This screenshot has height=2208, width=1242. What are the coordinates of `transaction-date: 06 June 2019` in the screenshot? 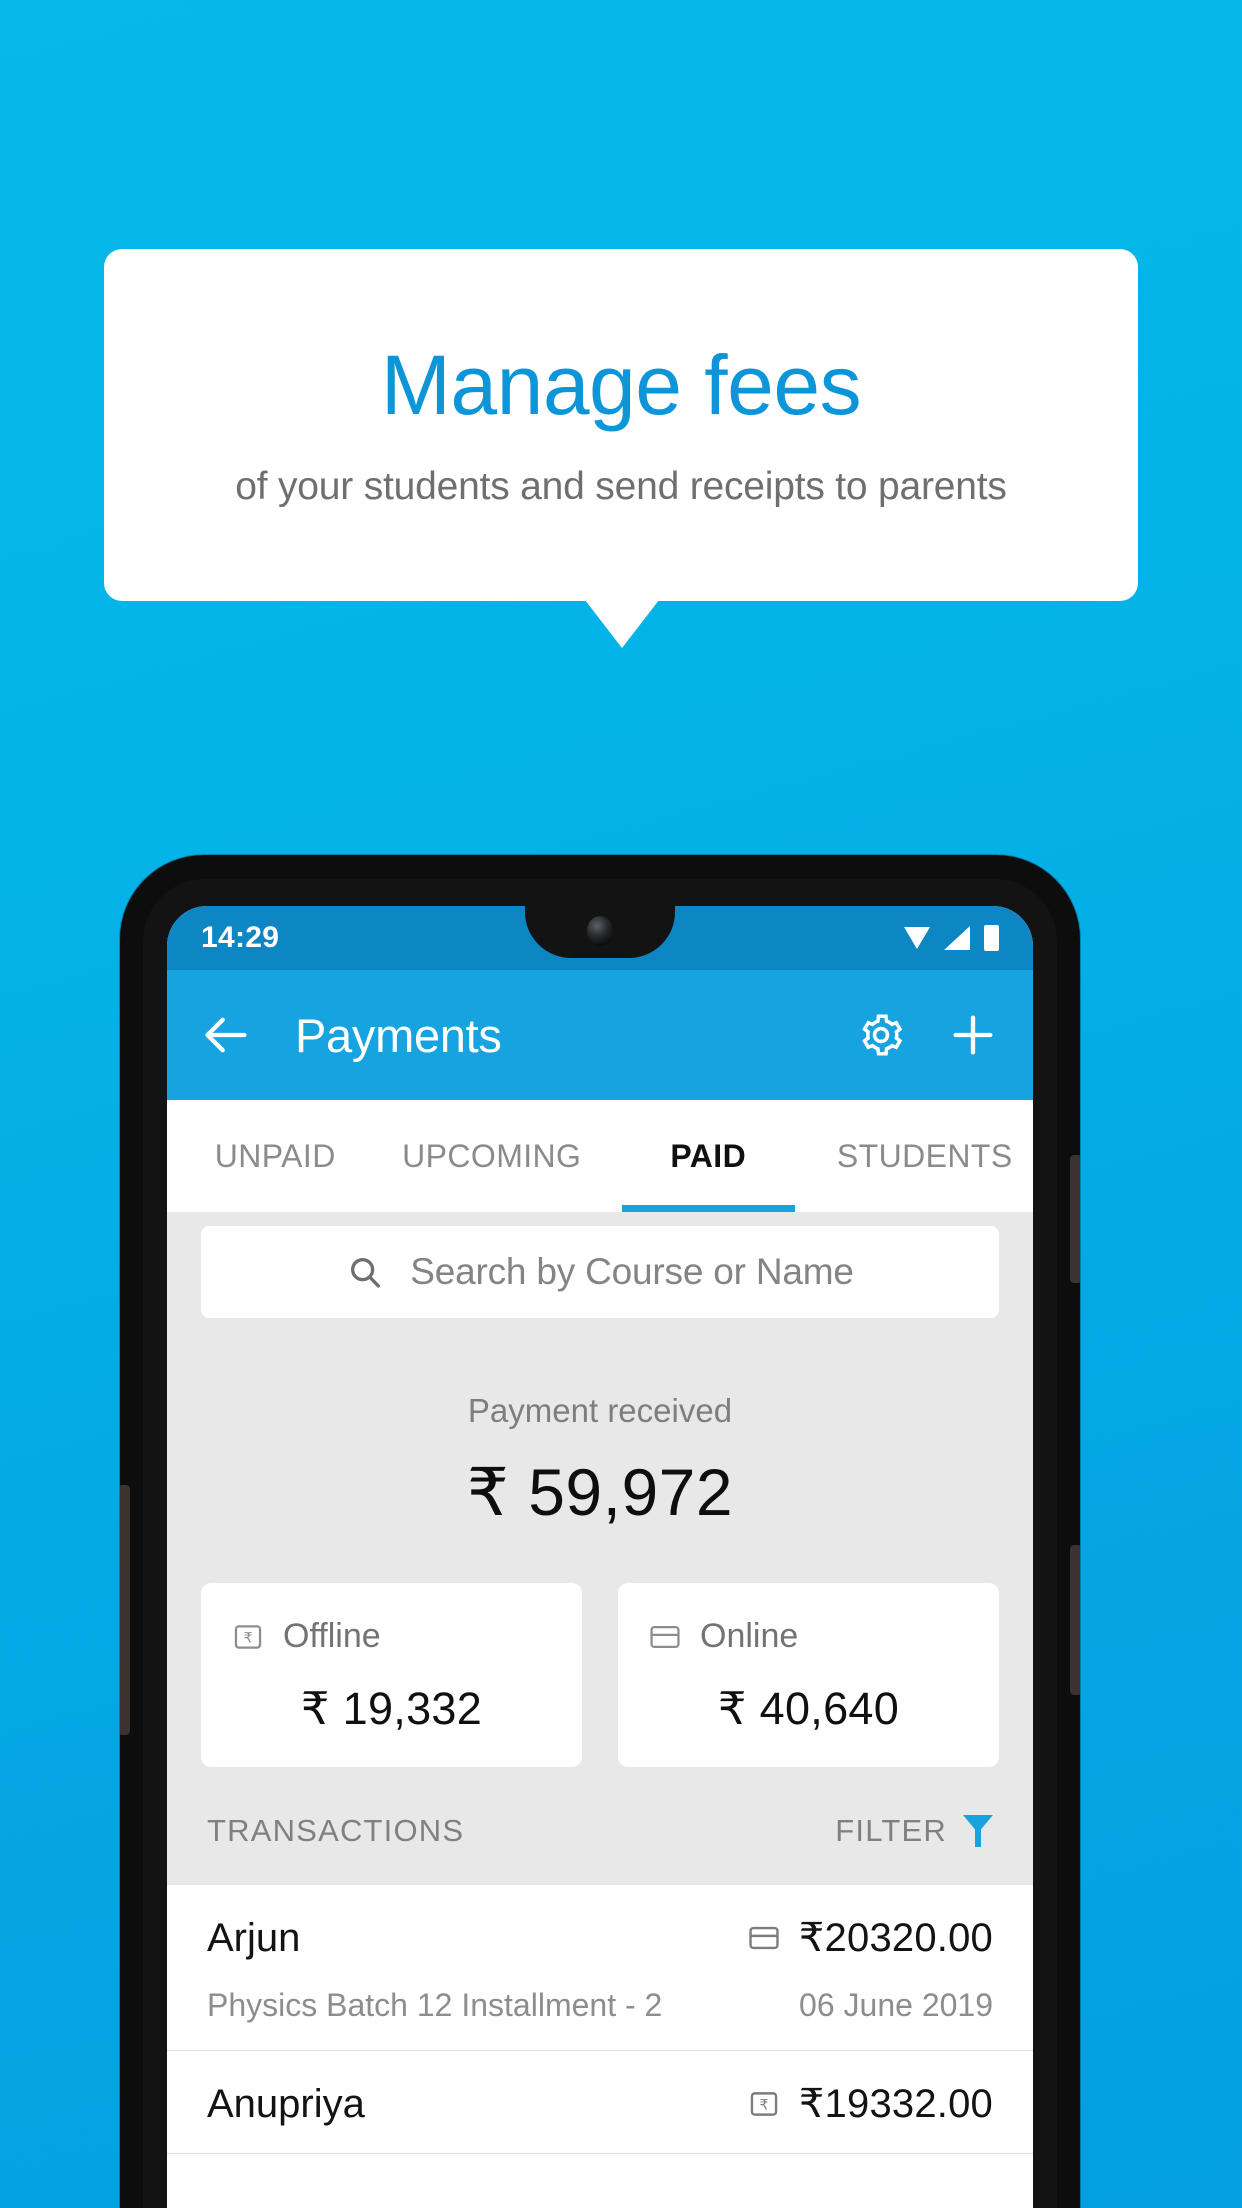 It's located at (896, 2005).